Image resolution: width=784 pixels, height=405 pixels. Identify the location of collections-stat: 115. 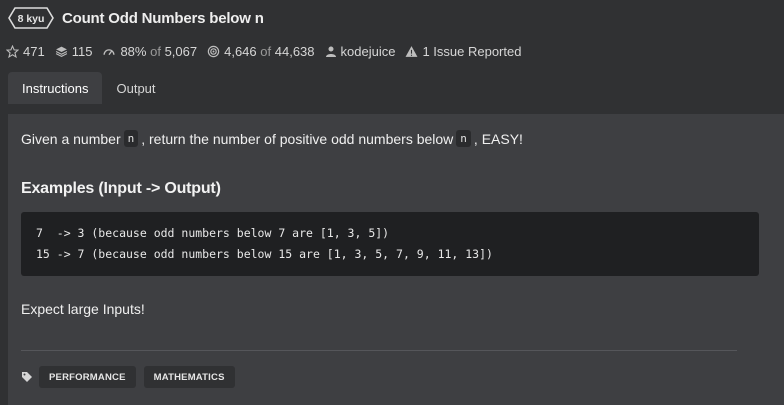
(74, 51).